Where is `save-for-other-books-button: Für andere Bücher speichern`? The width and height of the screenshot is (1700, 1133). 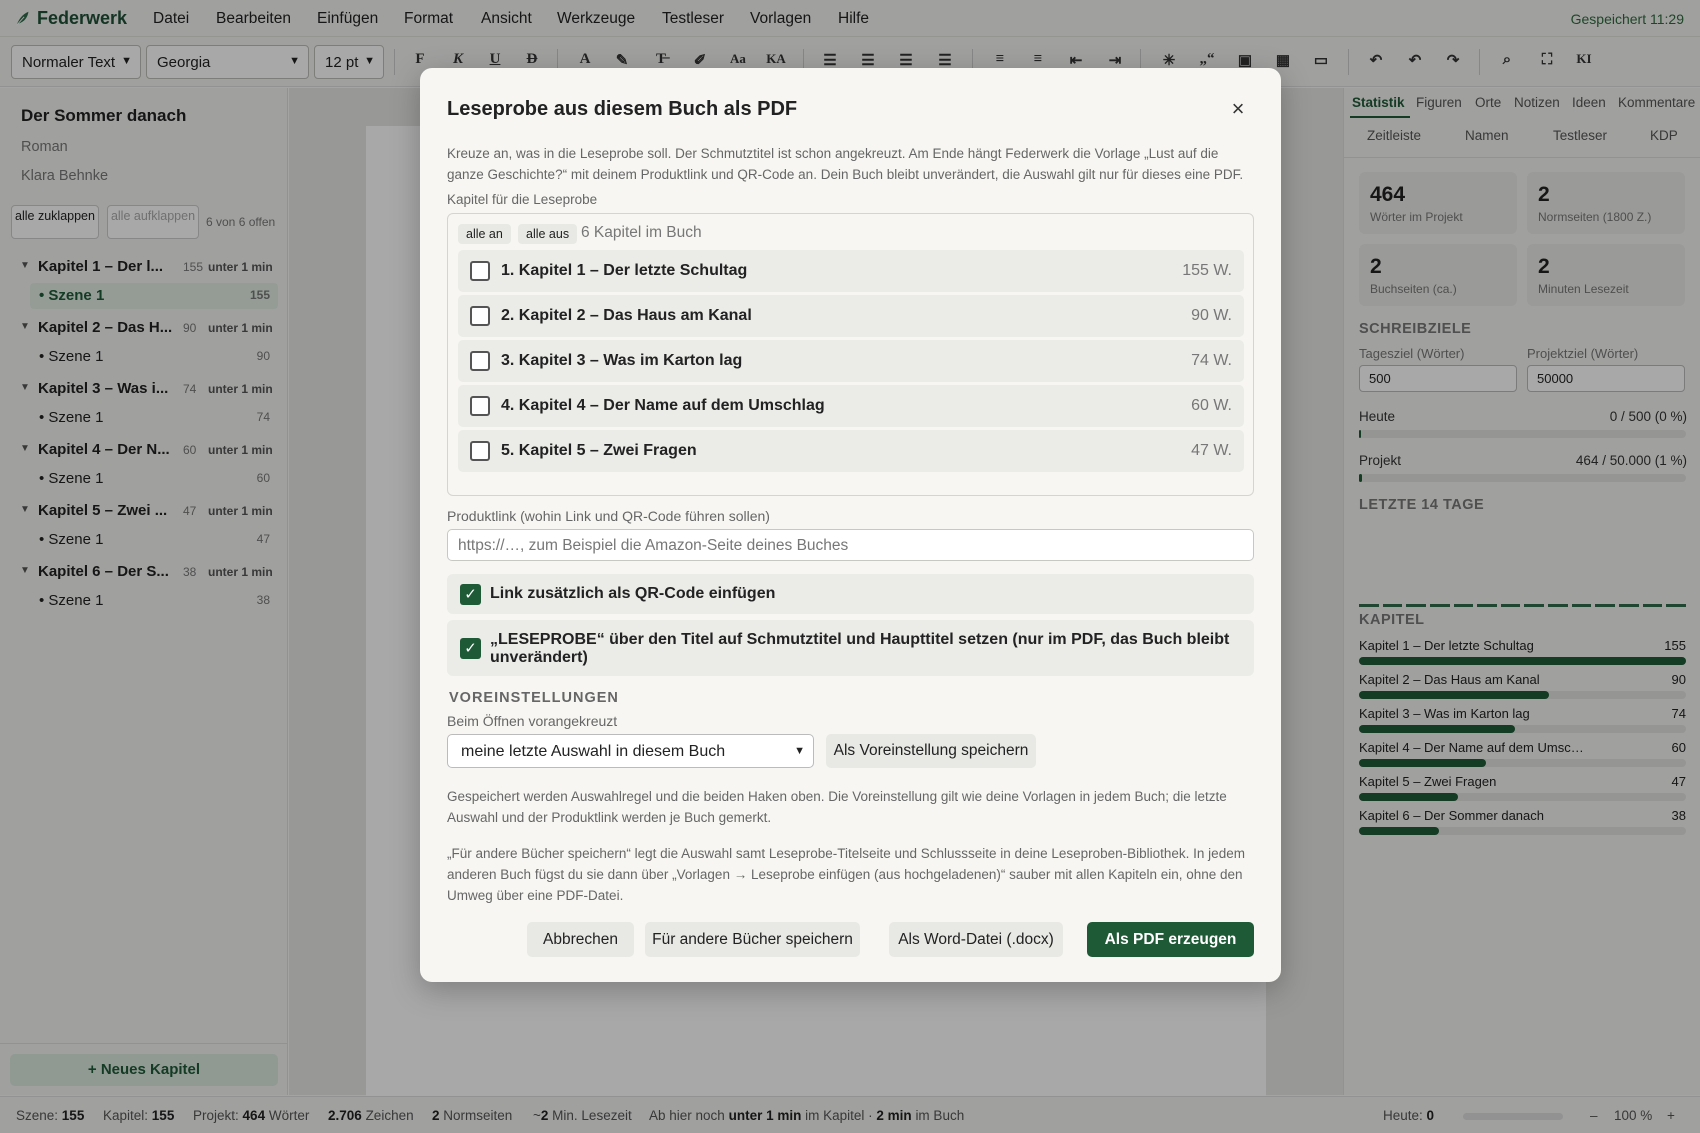 save-for-other-books-button: Für andere Bücher speichern is located at coordinates (752, 939).